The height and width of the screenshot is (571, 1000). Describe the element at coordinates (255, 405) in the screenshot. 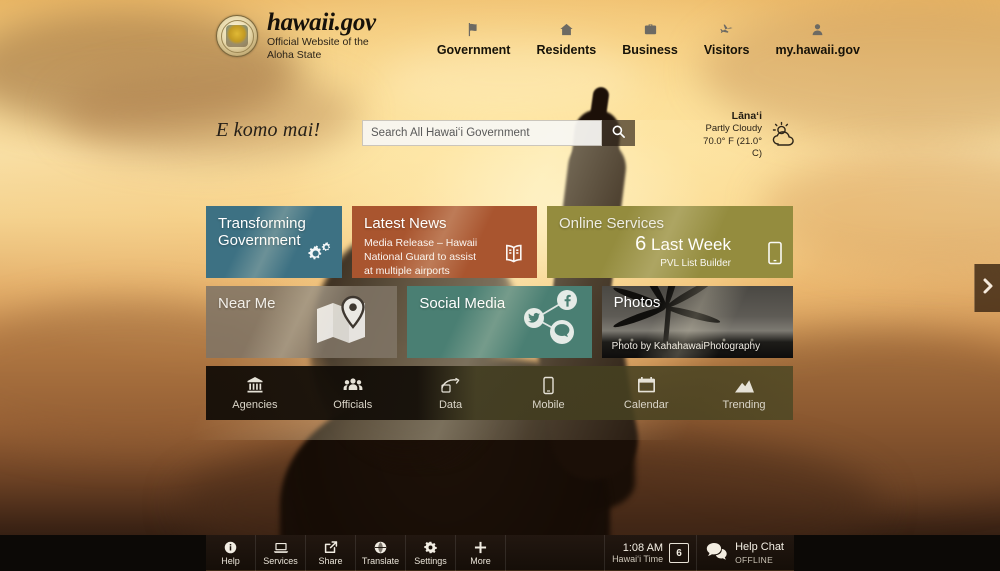

I see `quicklink-label: Agencies` at that location.